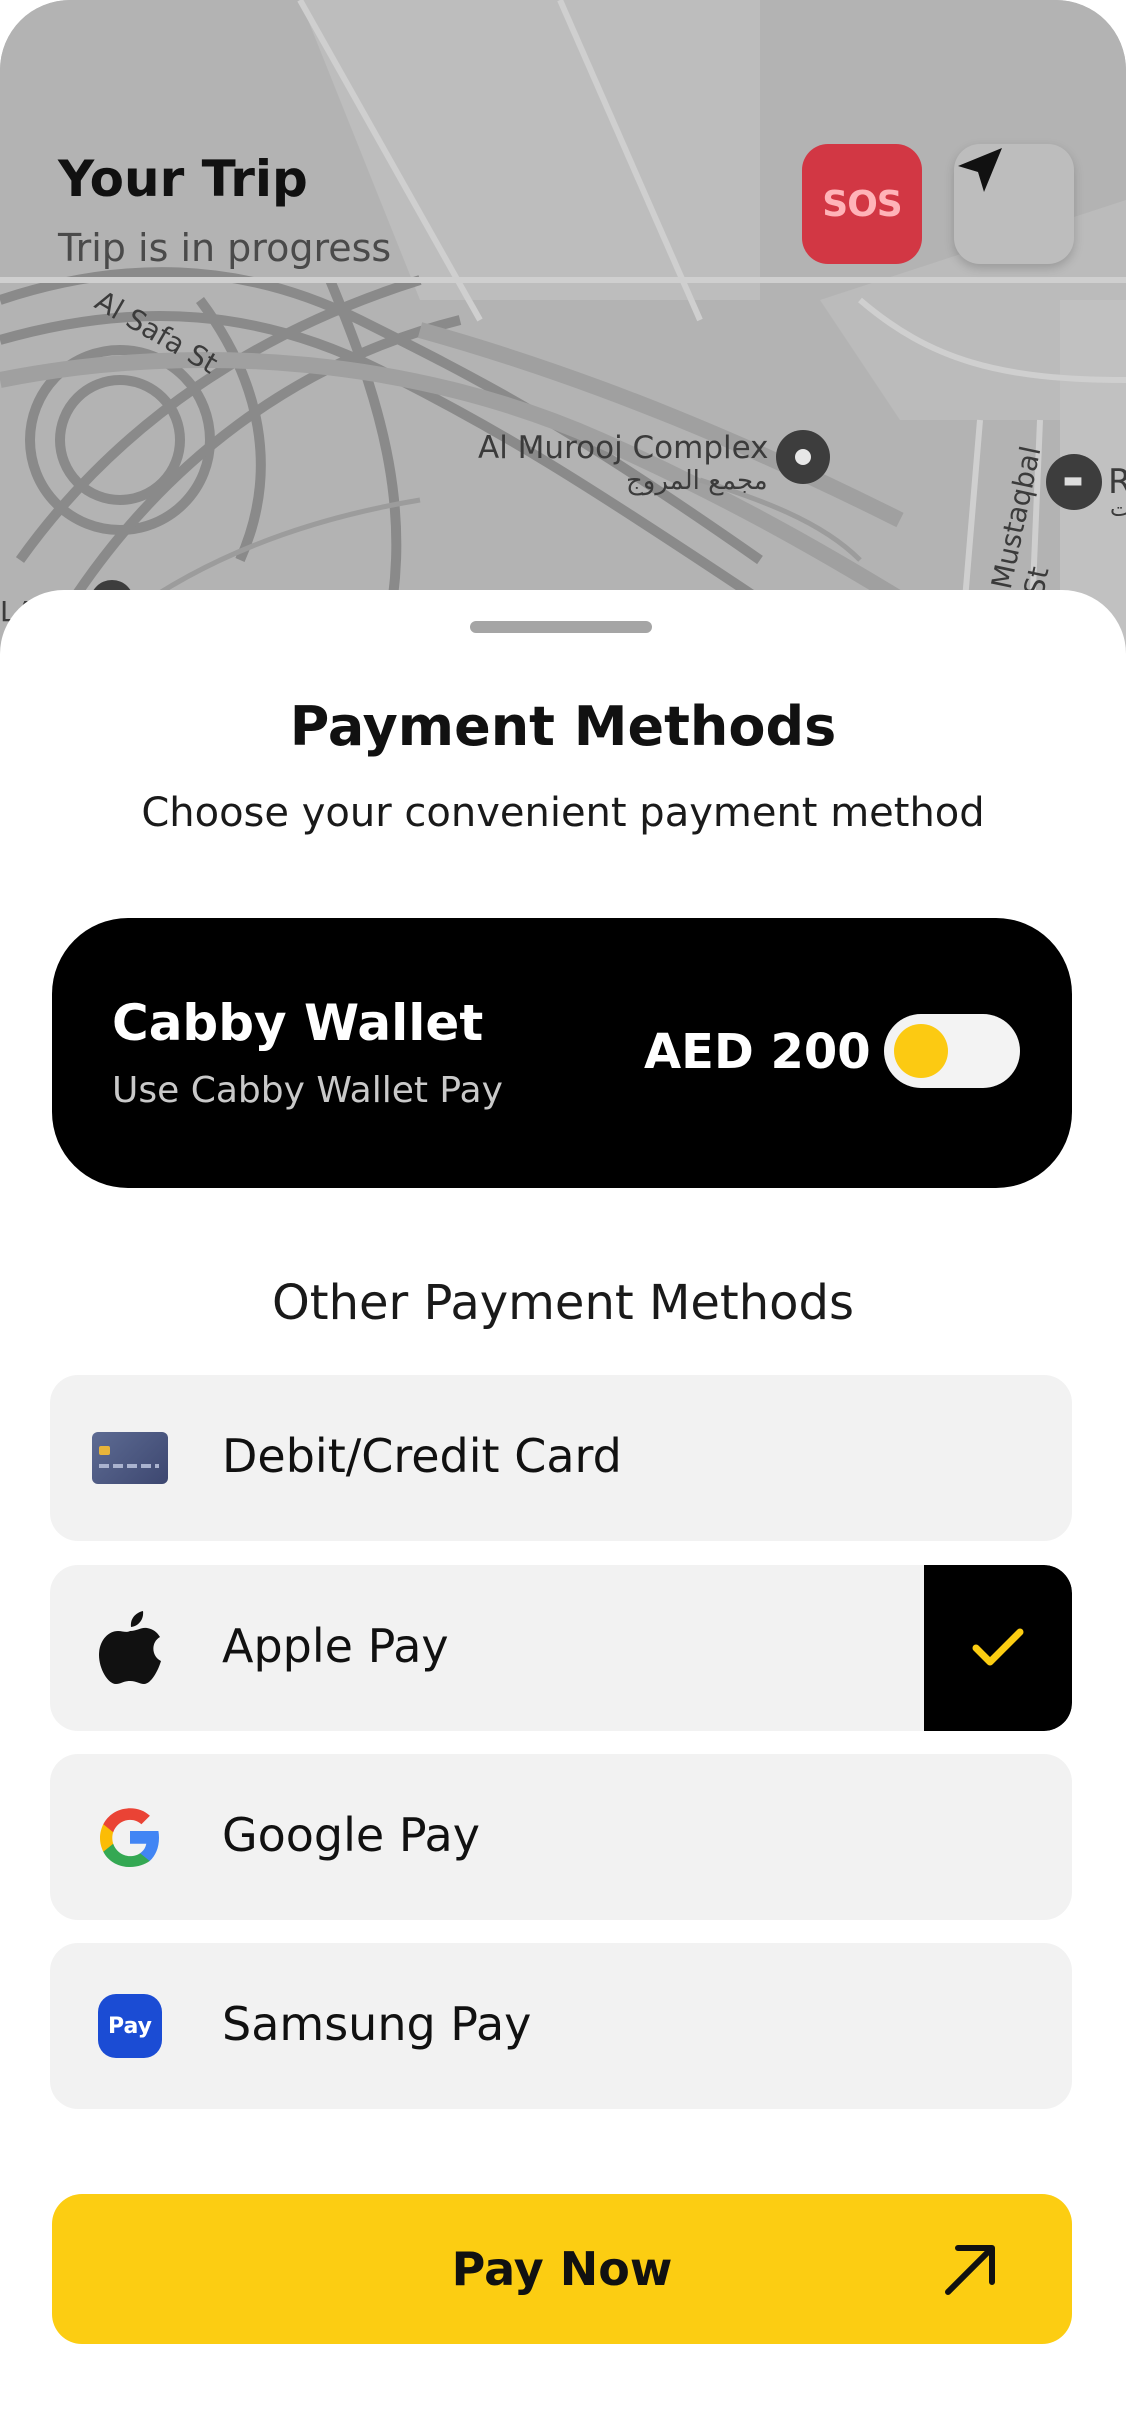  I want to click on map-label-edge-sub: ت, so click(1118, 509).